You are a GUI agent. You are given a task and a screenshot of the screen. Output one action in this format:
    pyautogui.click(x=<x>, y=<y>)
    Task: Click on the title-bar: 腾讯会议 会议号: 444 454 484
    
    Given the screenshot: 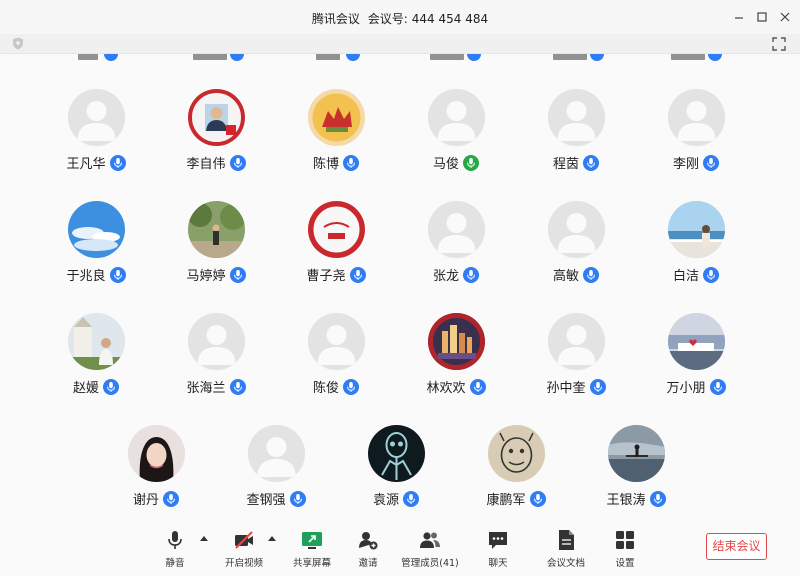 What is the action you would take?
    pyautogui.click(x=400, y=17)
    